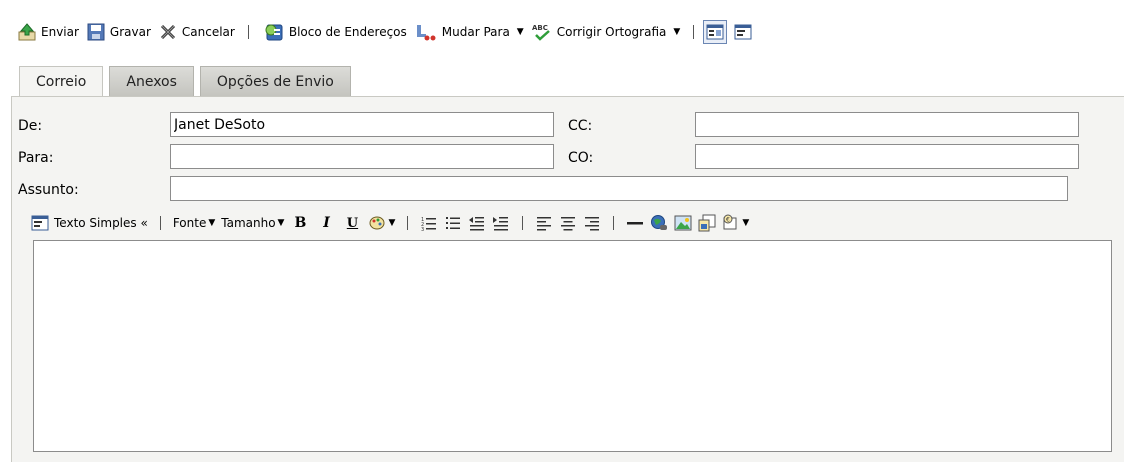 The image size is (1124, 462). I want to click on from-label: De:, so click(30, 126).